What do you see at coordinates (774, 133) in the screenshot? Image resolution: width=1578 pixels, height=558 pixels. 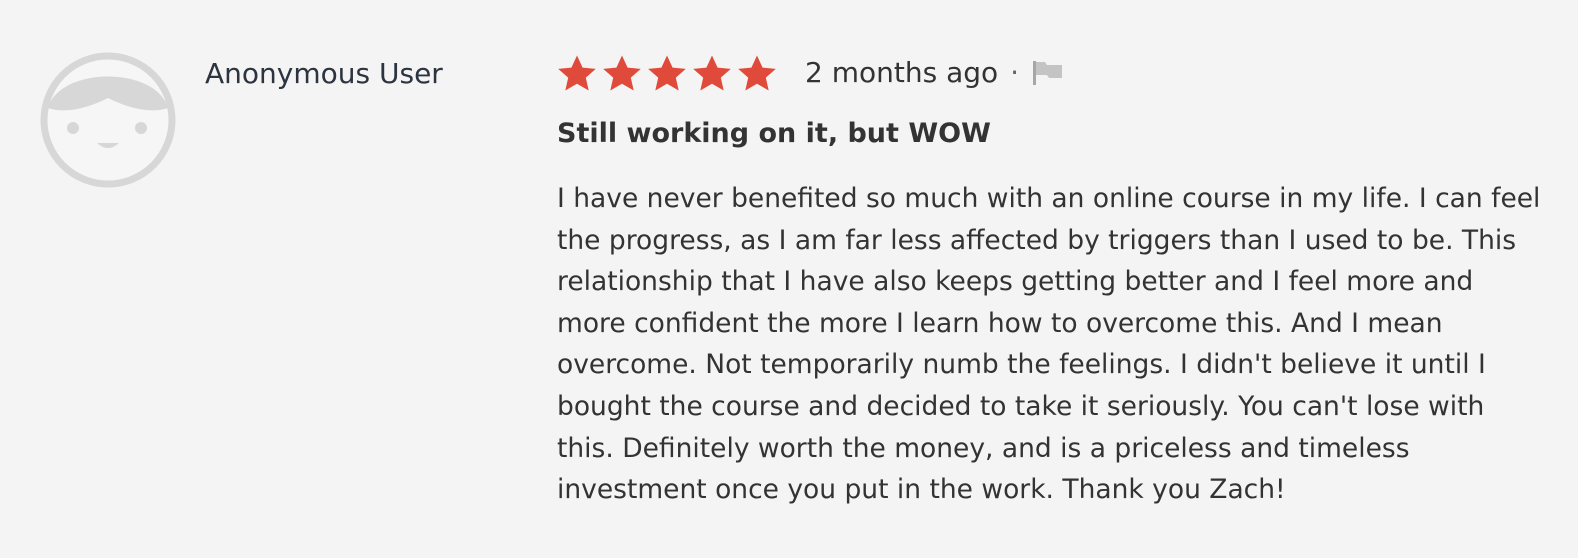 I see `review-title: Still working on it, but WOW` at bounding box center [774, 133].